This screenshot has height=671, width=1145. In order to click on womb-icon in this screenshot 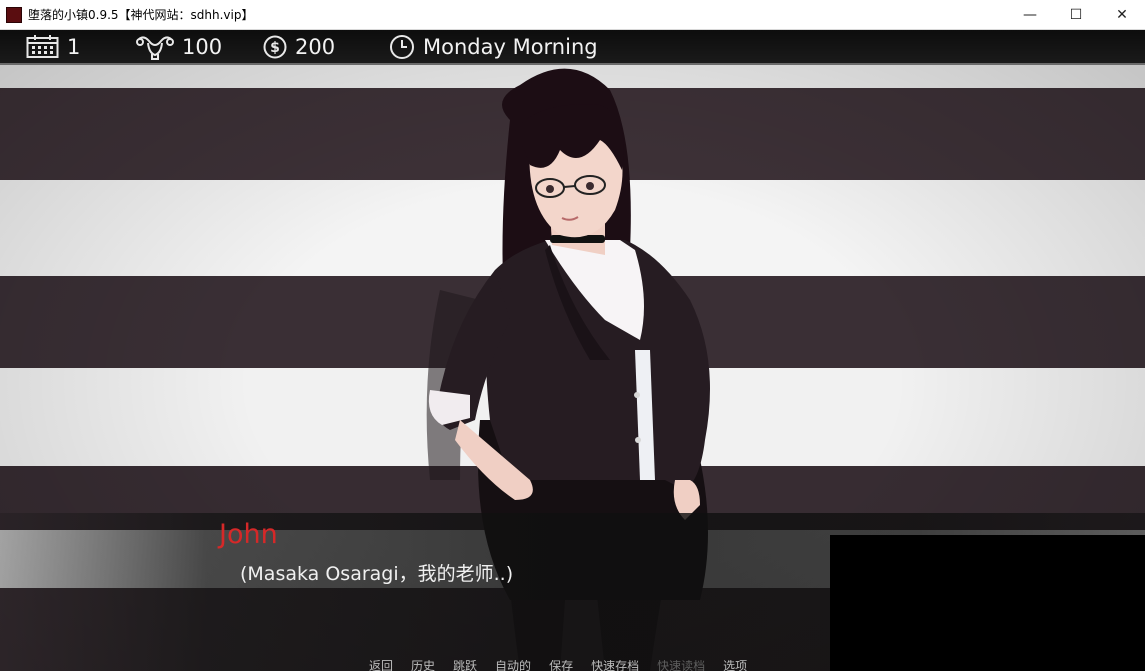, I will do `click(155, 46)`.